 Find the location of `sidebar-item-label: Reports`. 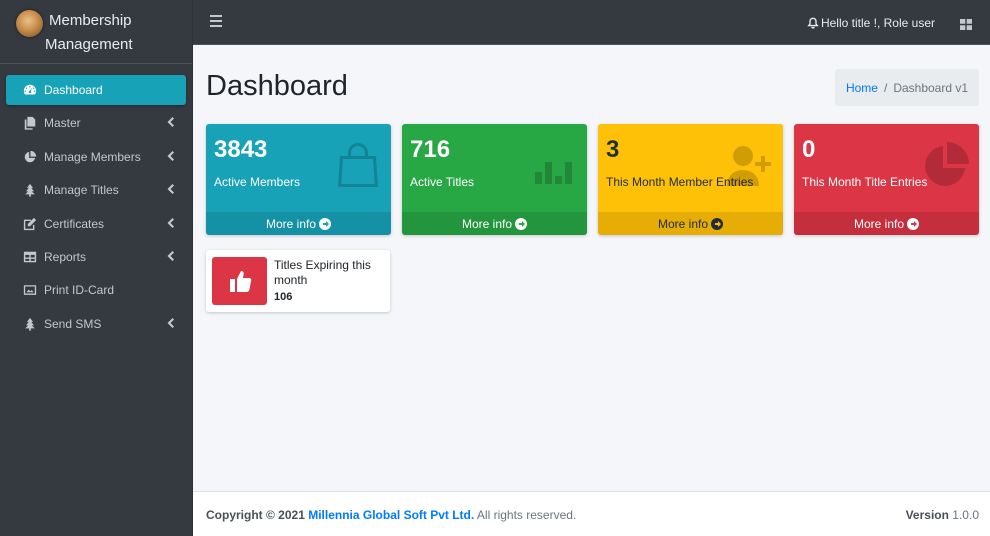

sidebar-item-label: Reports is located at coordinates (65, 256).